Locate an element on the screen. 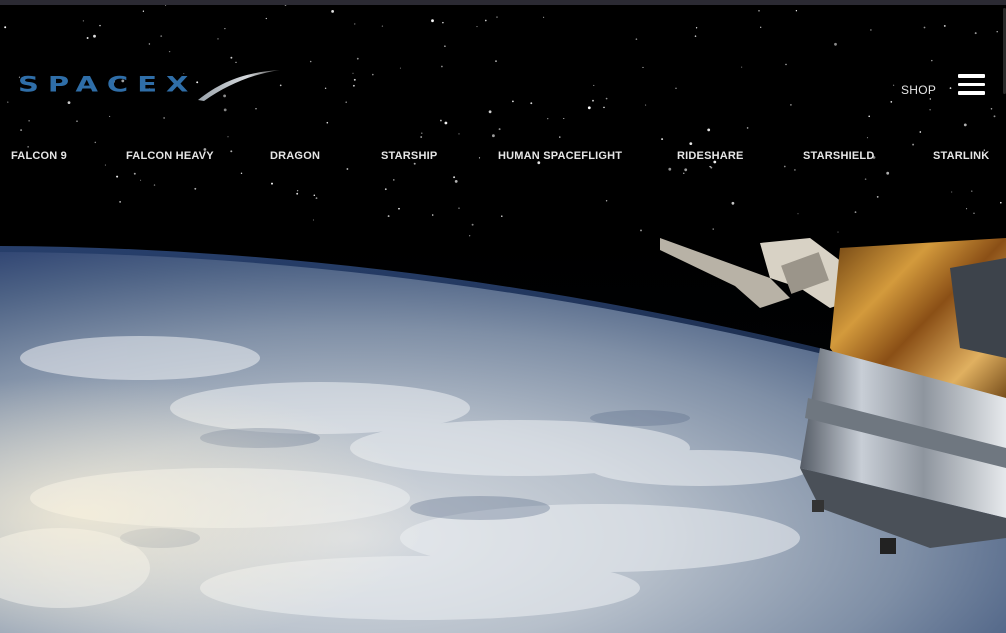 The image size is (1006, 633). hamburger-menu-icon is located at coordinates (971, 84).